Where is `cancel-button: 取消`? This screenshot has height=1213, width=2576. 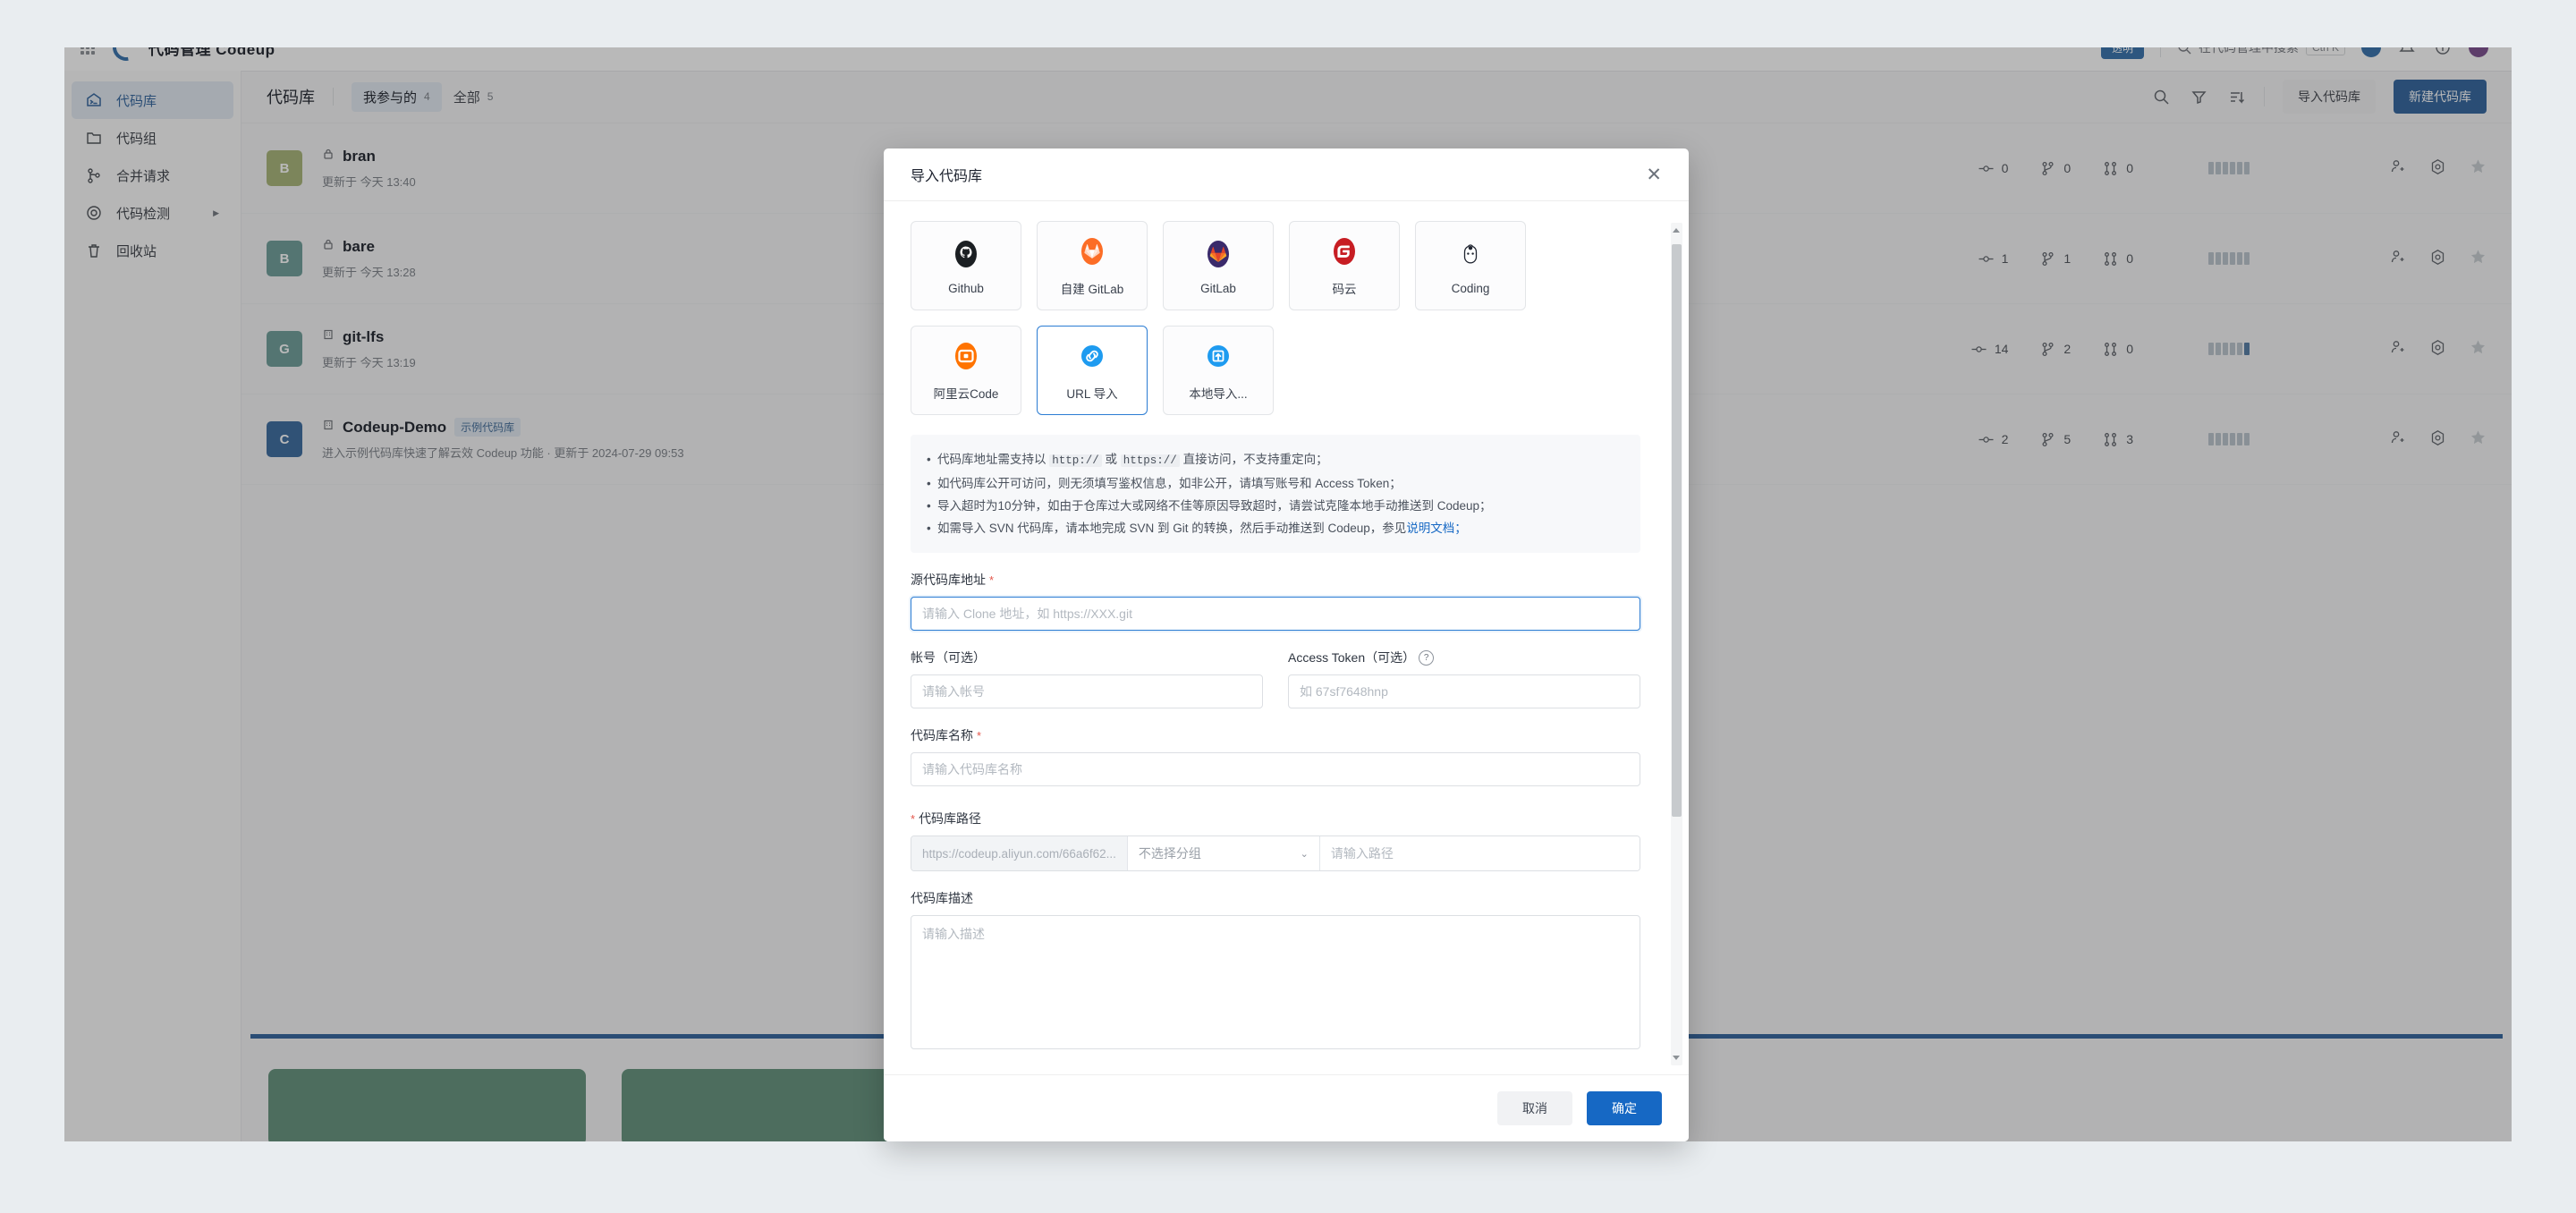
cancel-button: 取消 is located at coordinates (1534, 1108).